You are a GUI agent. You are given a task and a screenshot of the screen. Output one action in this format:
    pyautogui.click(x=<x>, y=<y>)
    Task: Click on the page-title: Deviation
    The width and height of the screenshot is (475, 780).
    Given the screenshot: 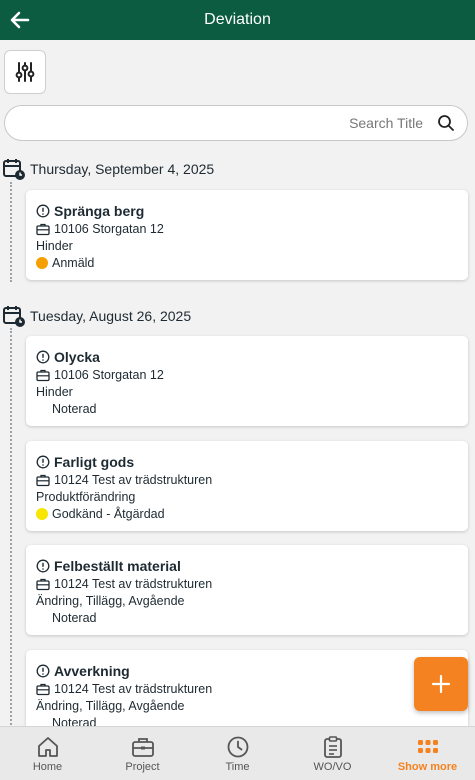 What is the action you would take?
    pyautogui.click(x=237, y=19)
    